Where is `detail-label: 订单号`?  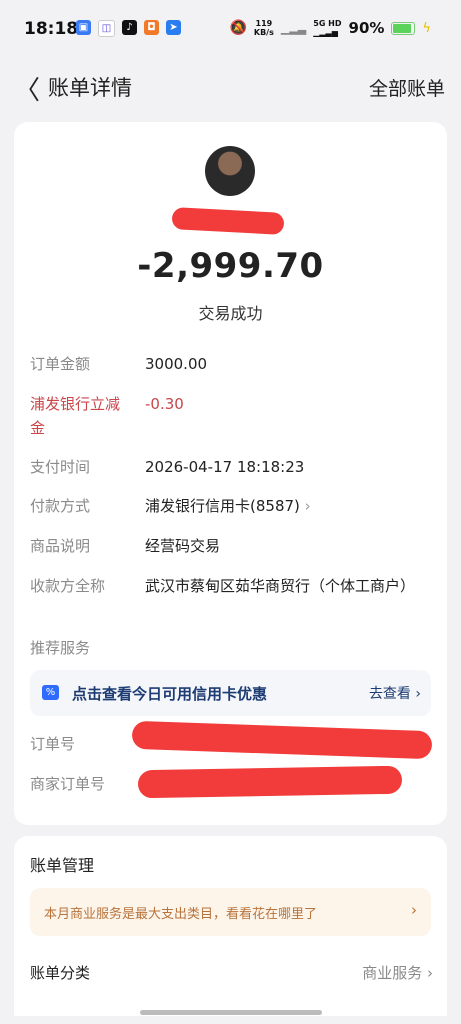 detail-label: 订单号 is located at coordinates (53, 744).